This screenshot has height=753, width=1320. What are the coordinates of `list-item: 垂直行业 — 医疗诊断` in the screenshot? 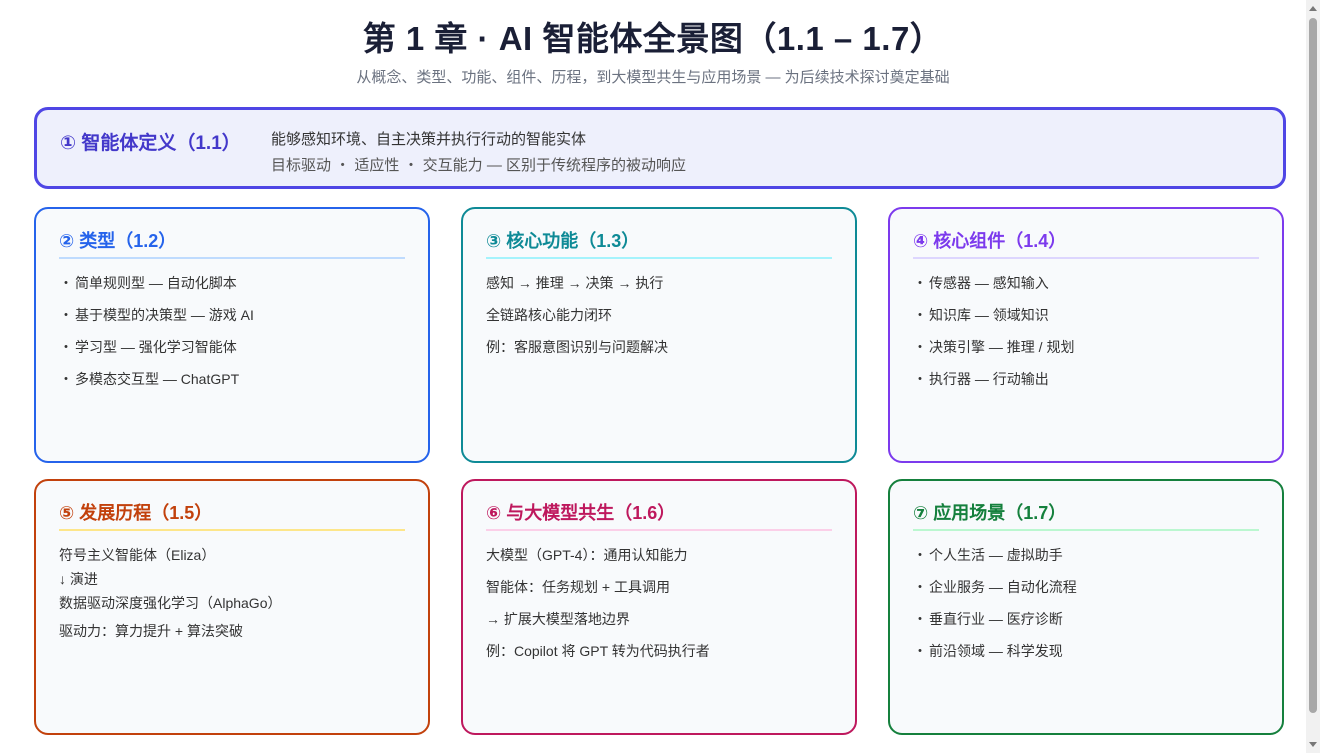 It's located at (1087, 619).